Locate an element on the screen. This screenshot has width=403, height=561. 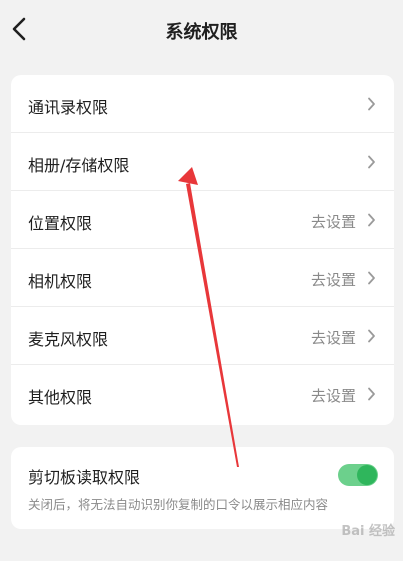
toggle-knob is located at coordinates (367, 475).